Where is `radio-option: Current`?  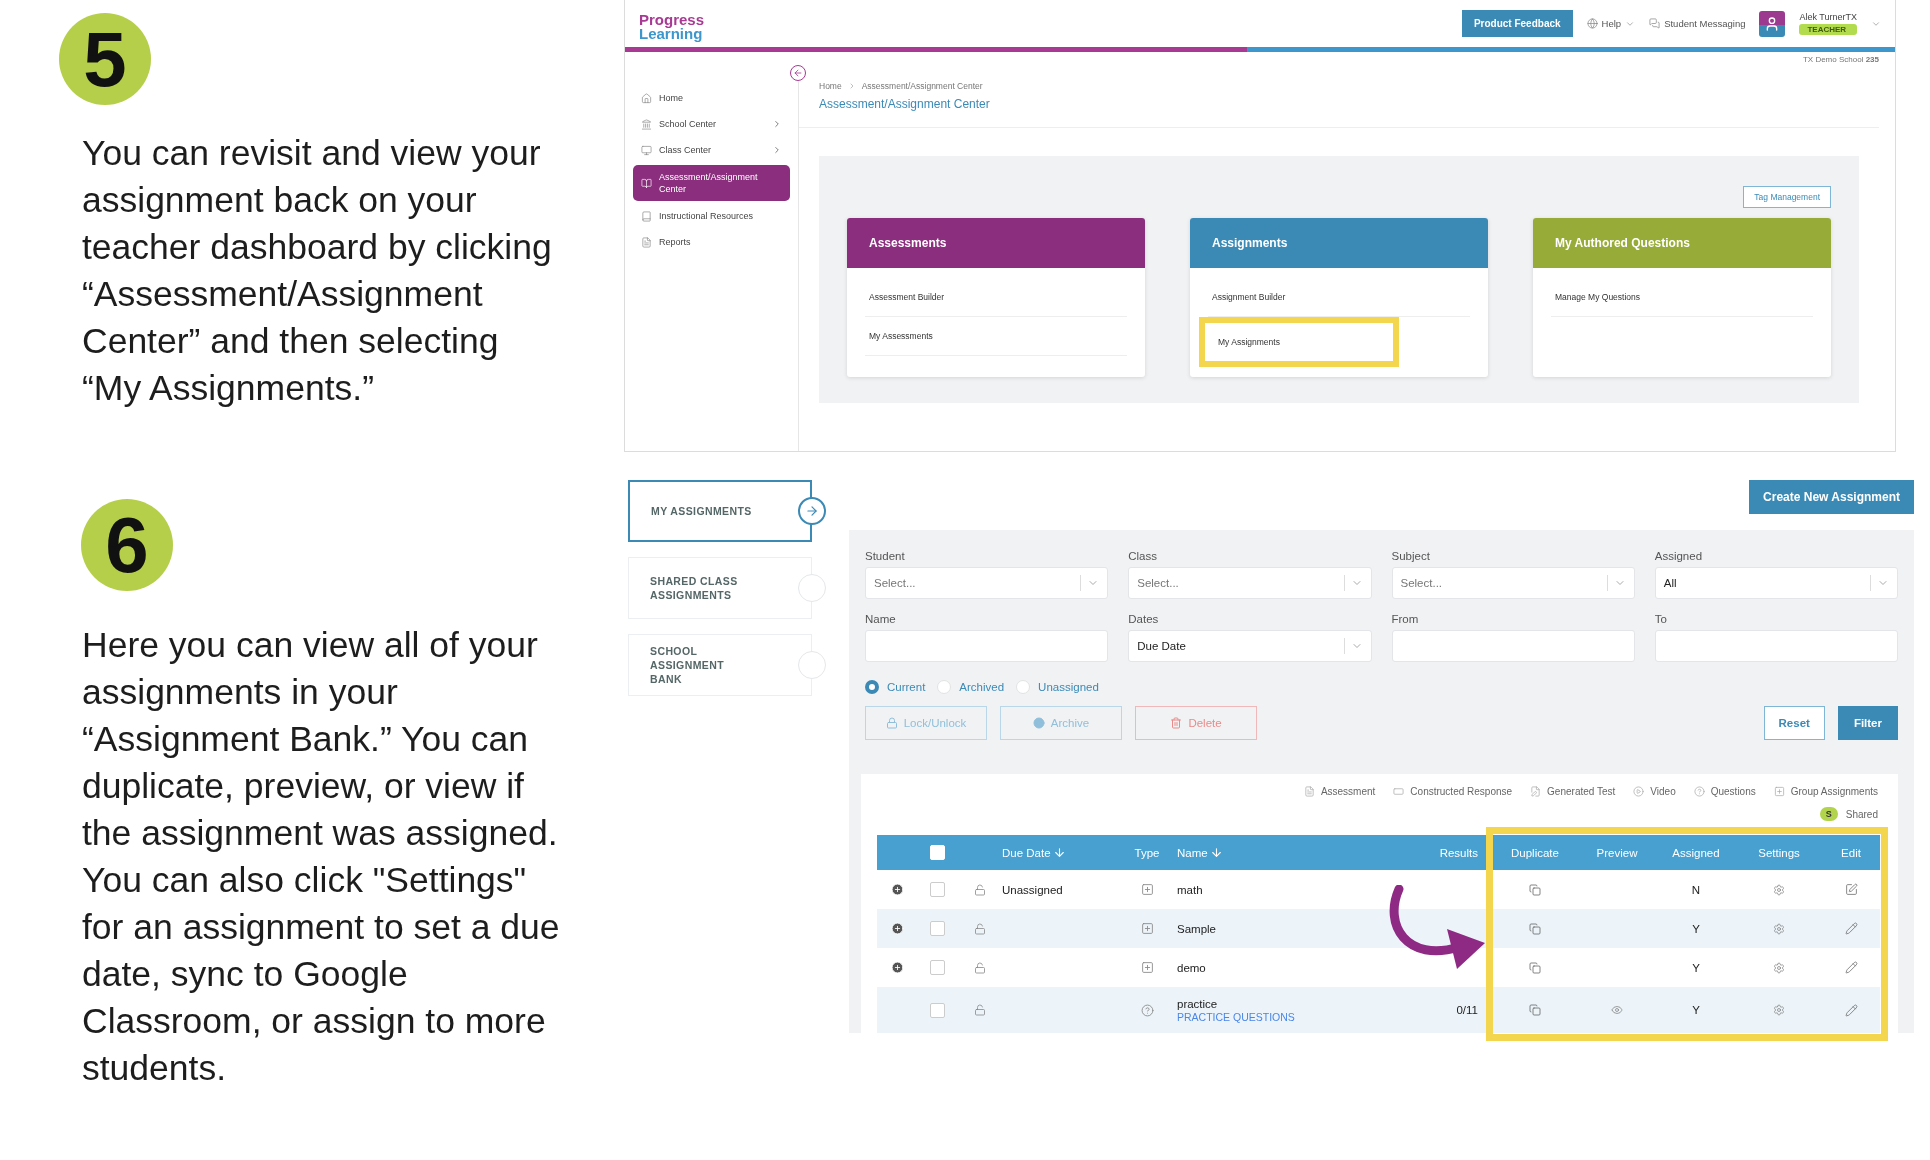 radio-option: Current is located at coordinates (895, 687).